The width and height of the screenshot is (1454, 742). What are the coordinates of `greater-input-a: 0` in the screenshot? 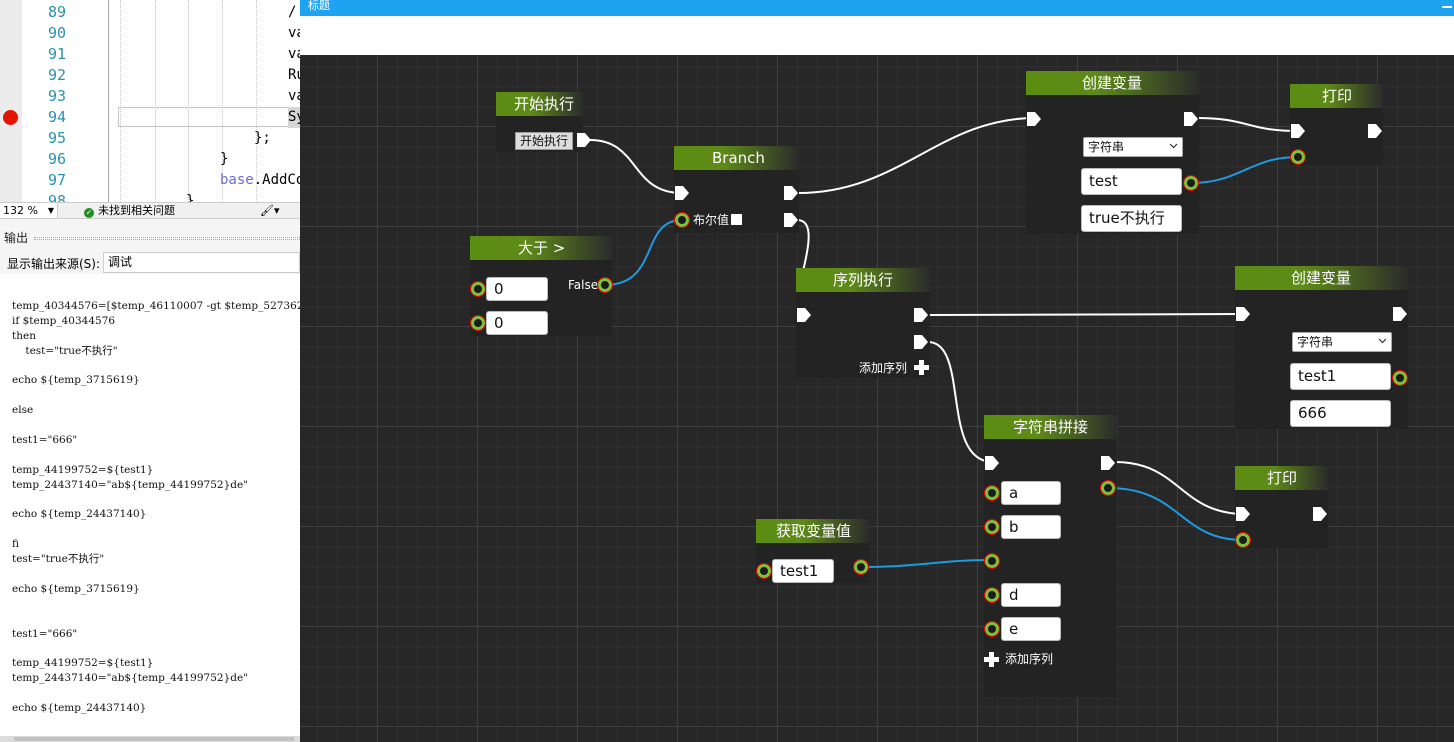 It's located at (517, 289).